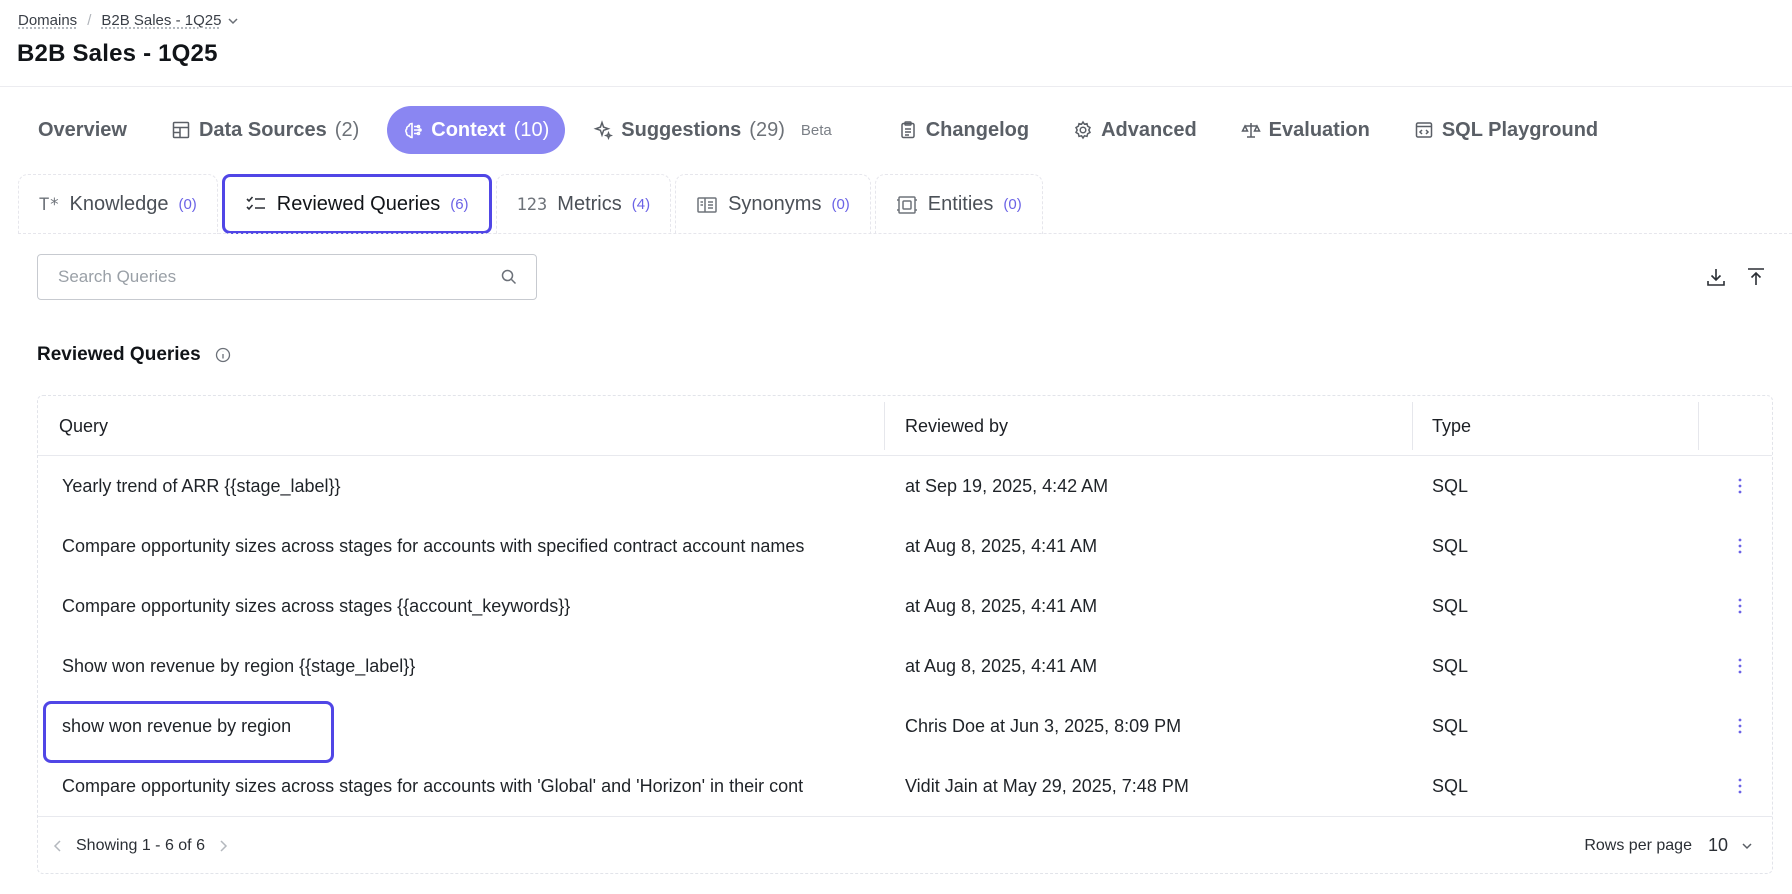 The height and width of the screenshot is (894, 1792). Describe the element at coordinates (482, 486) in the screenshot. I see `query-cell: Yearly trend of ARR {{stage_label}}` at that location.